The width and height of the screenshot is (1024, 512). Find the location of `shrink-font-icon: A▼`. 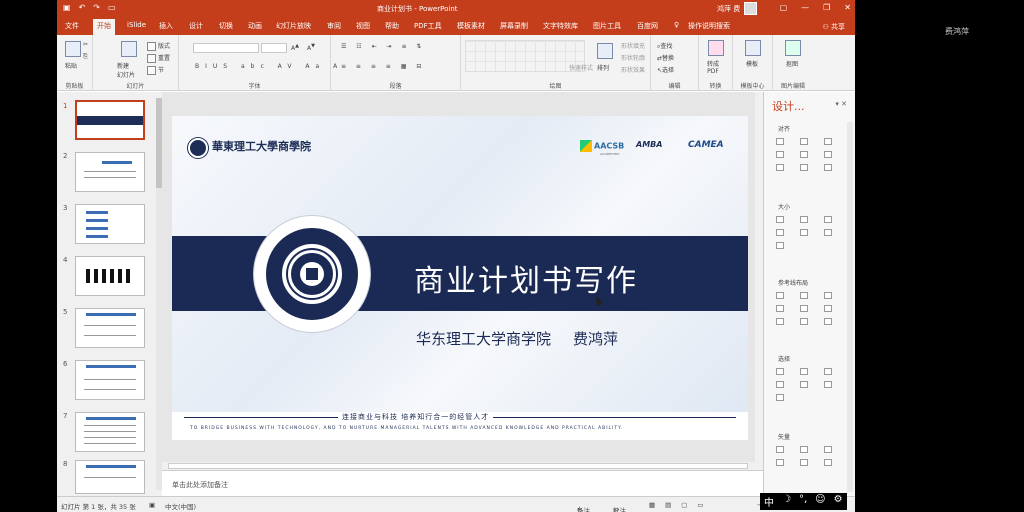

shrink-font-icon: A▼ is located at coordinates (311, 47).